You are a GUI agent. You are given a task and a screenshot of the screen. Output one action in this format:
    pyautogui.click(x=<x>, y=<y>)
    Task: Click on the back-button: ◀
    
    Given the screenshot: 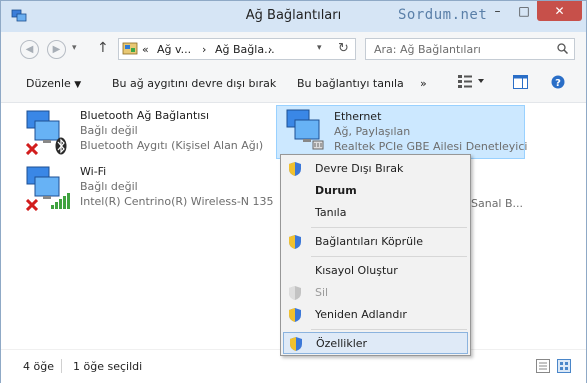 What is the action you would take?
    pyautogui.click(x=29, y=49)
    